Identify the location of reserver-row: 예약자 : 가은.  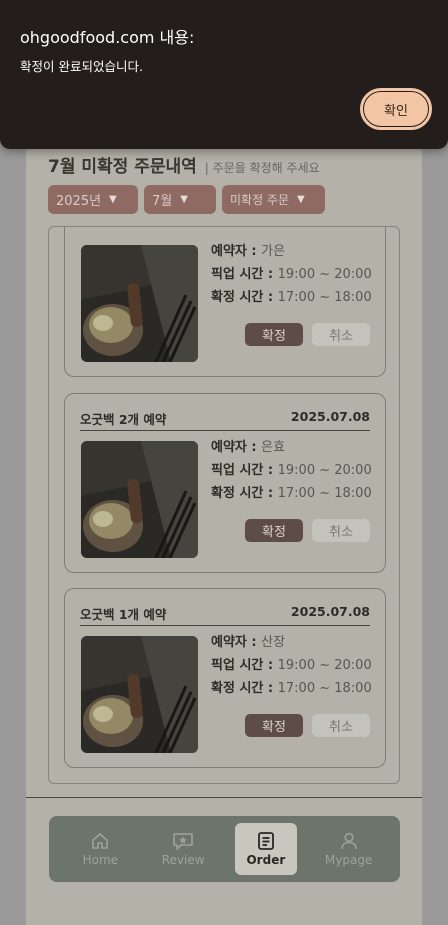
(248, 251).